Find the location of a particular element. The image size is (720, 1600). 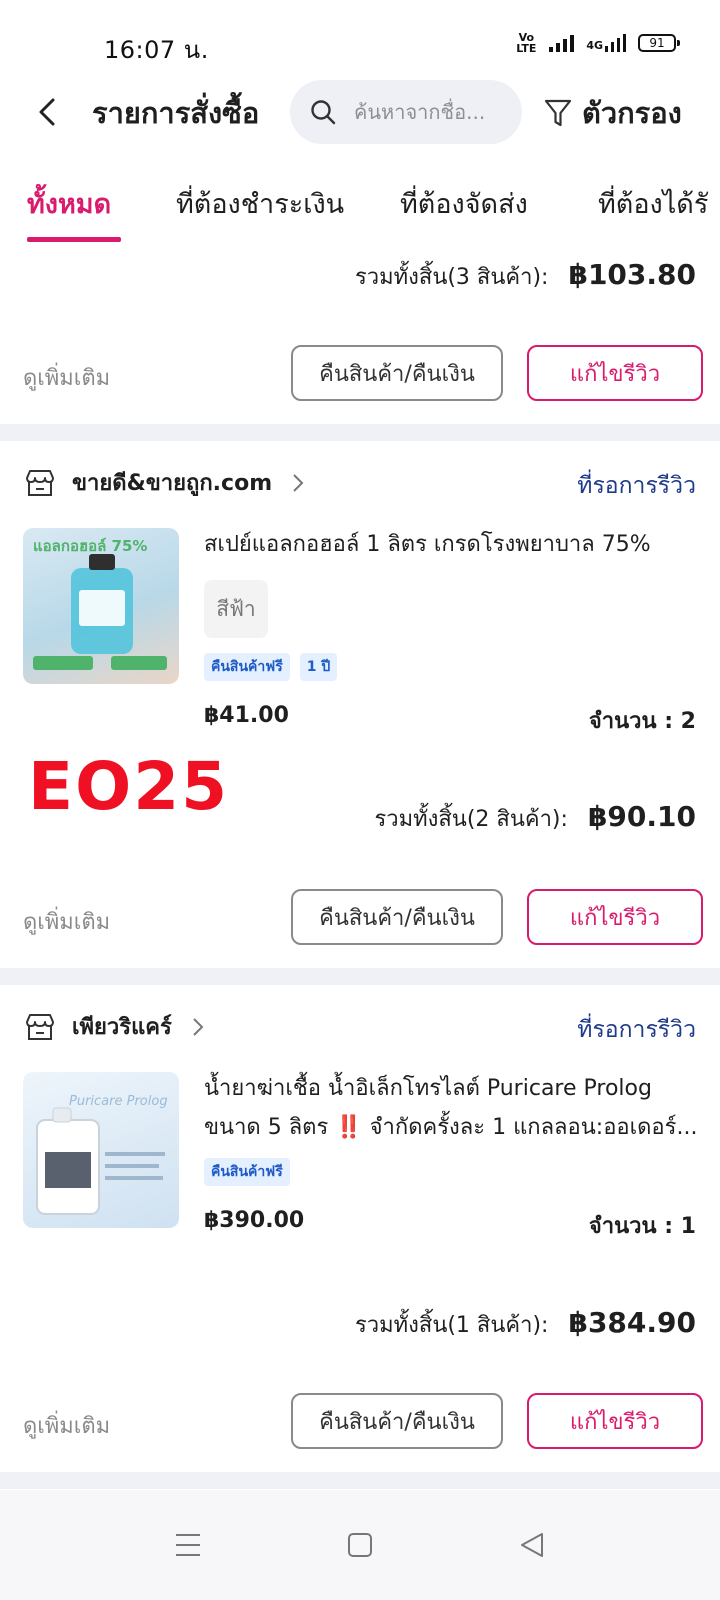

status-bar: 16:07 น. Vo LTE 4G 91 is located at coordinates (360, 40).